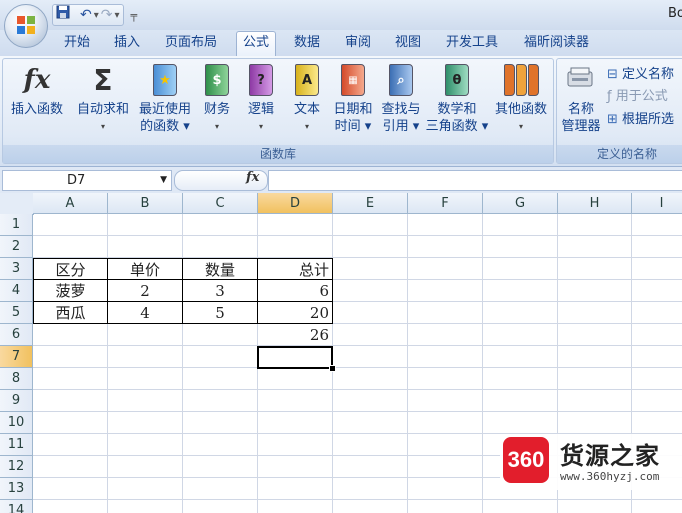 The height and width of the screenshot is (513, 682). What do you see at coordinates (220, 445) in the screenshot?
I see `cell-c11` at bounding box center [220, 445].